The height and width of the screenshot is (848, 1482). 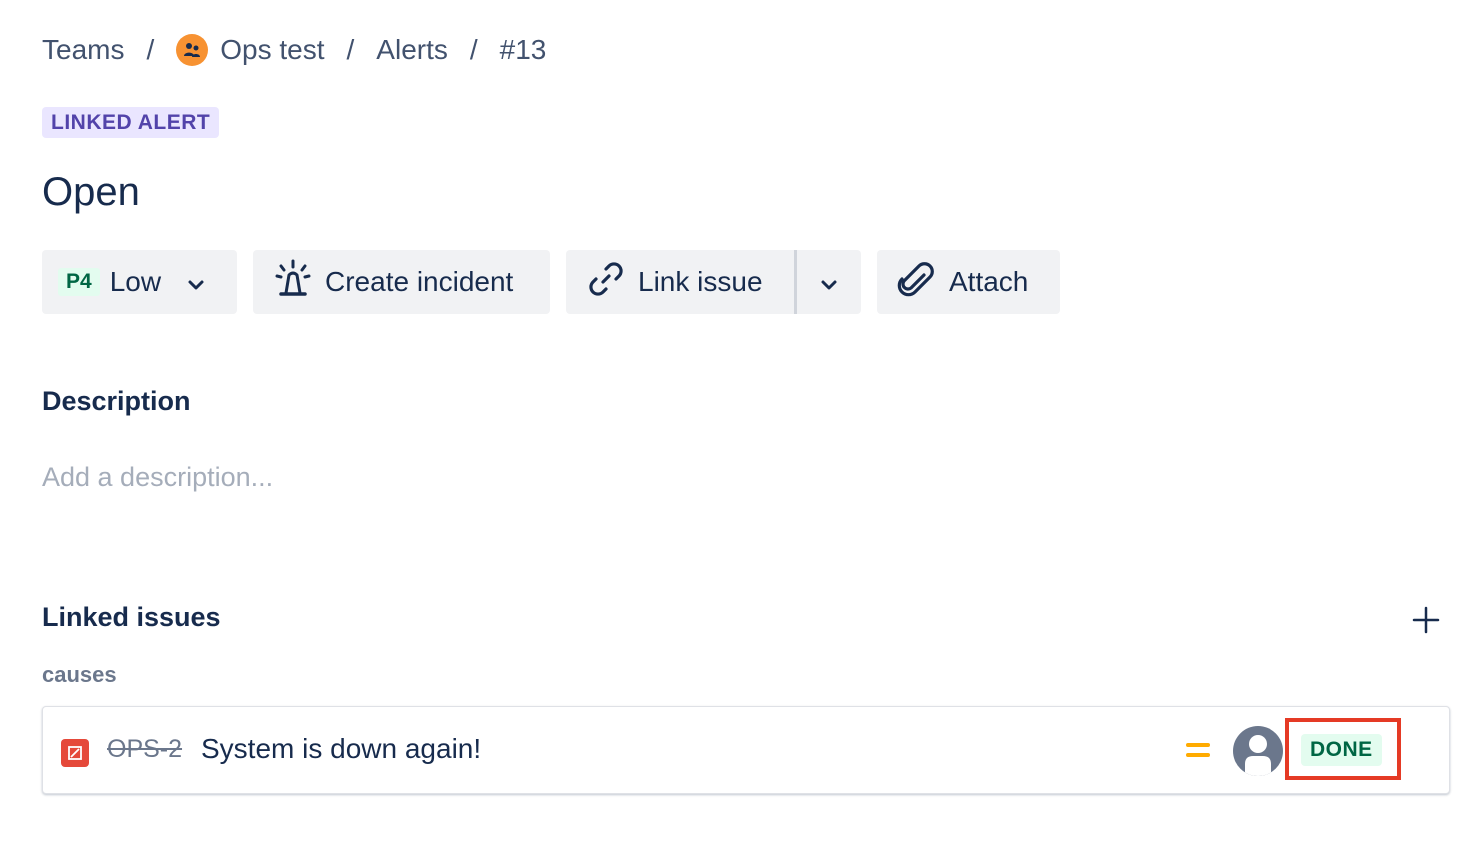 What do you see at coordinates (272, 49) in the screenshot?
I see `breadcrumb-team-label: Ops test` at bounding box center [272, 49].